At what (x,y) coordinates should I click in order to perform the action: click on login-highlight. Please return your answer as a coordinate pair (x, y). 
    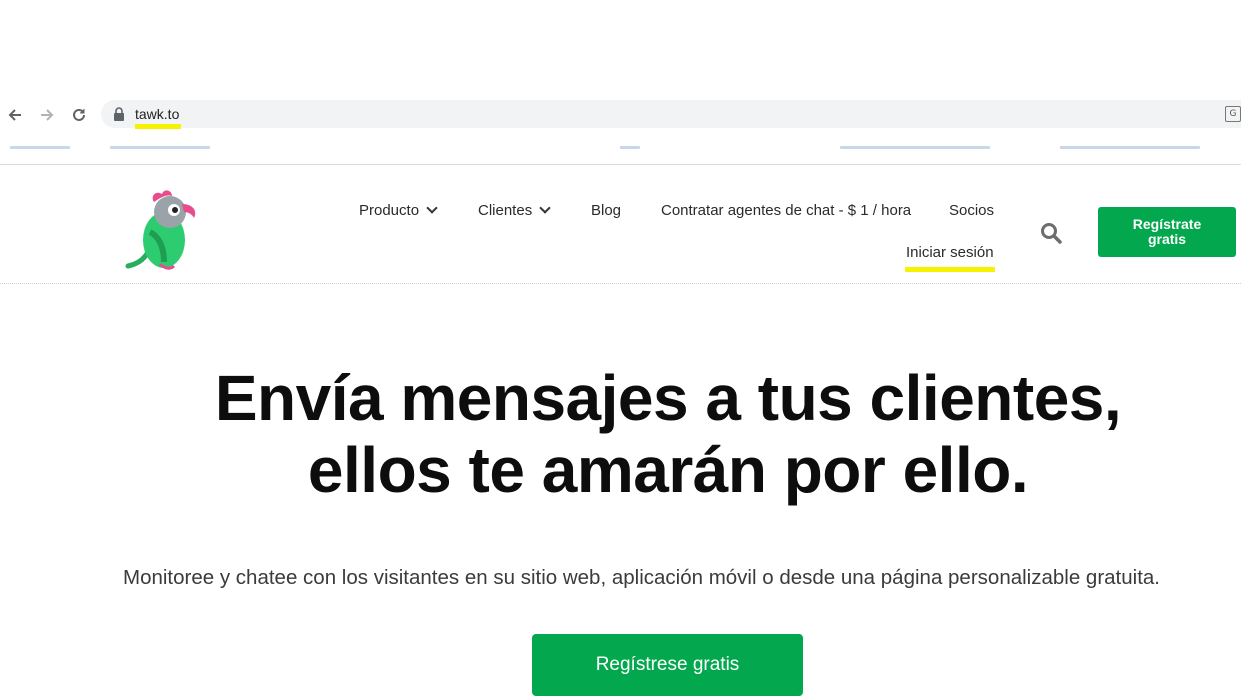
    Looking at the image, I should click on (950, 269).